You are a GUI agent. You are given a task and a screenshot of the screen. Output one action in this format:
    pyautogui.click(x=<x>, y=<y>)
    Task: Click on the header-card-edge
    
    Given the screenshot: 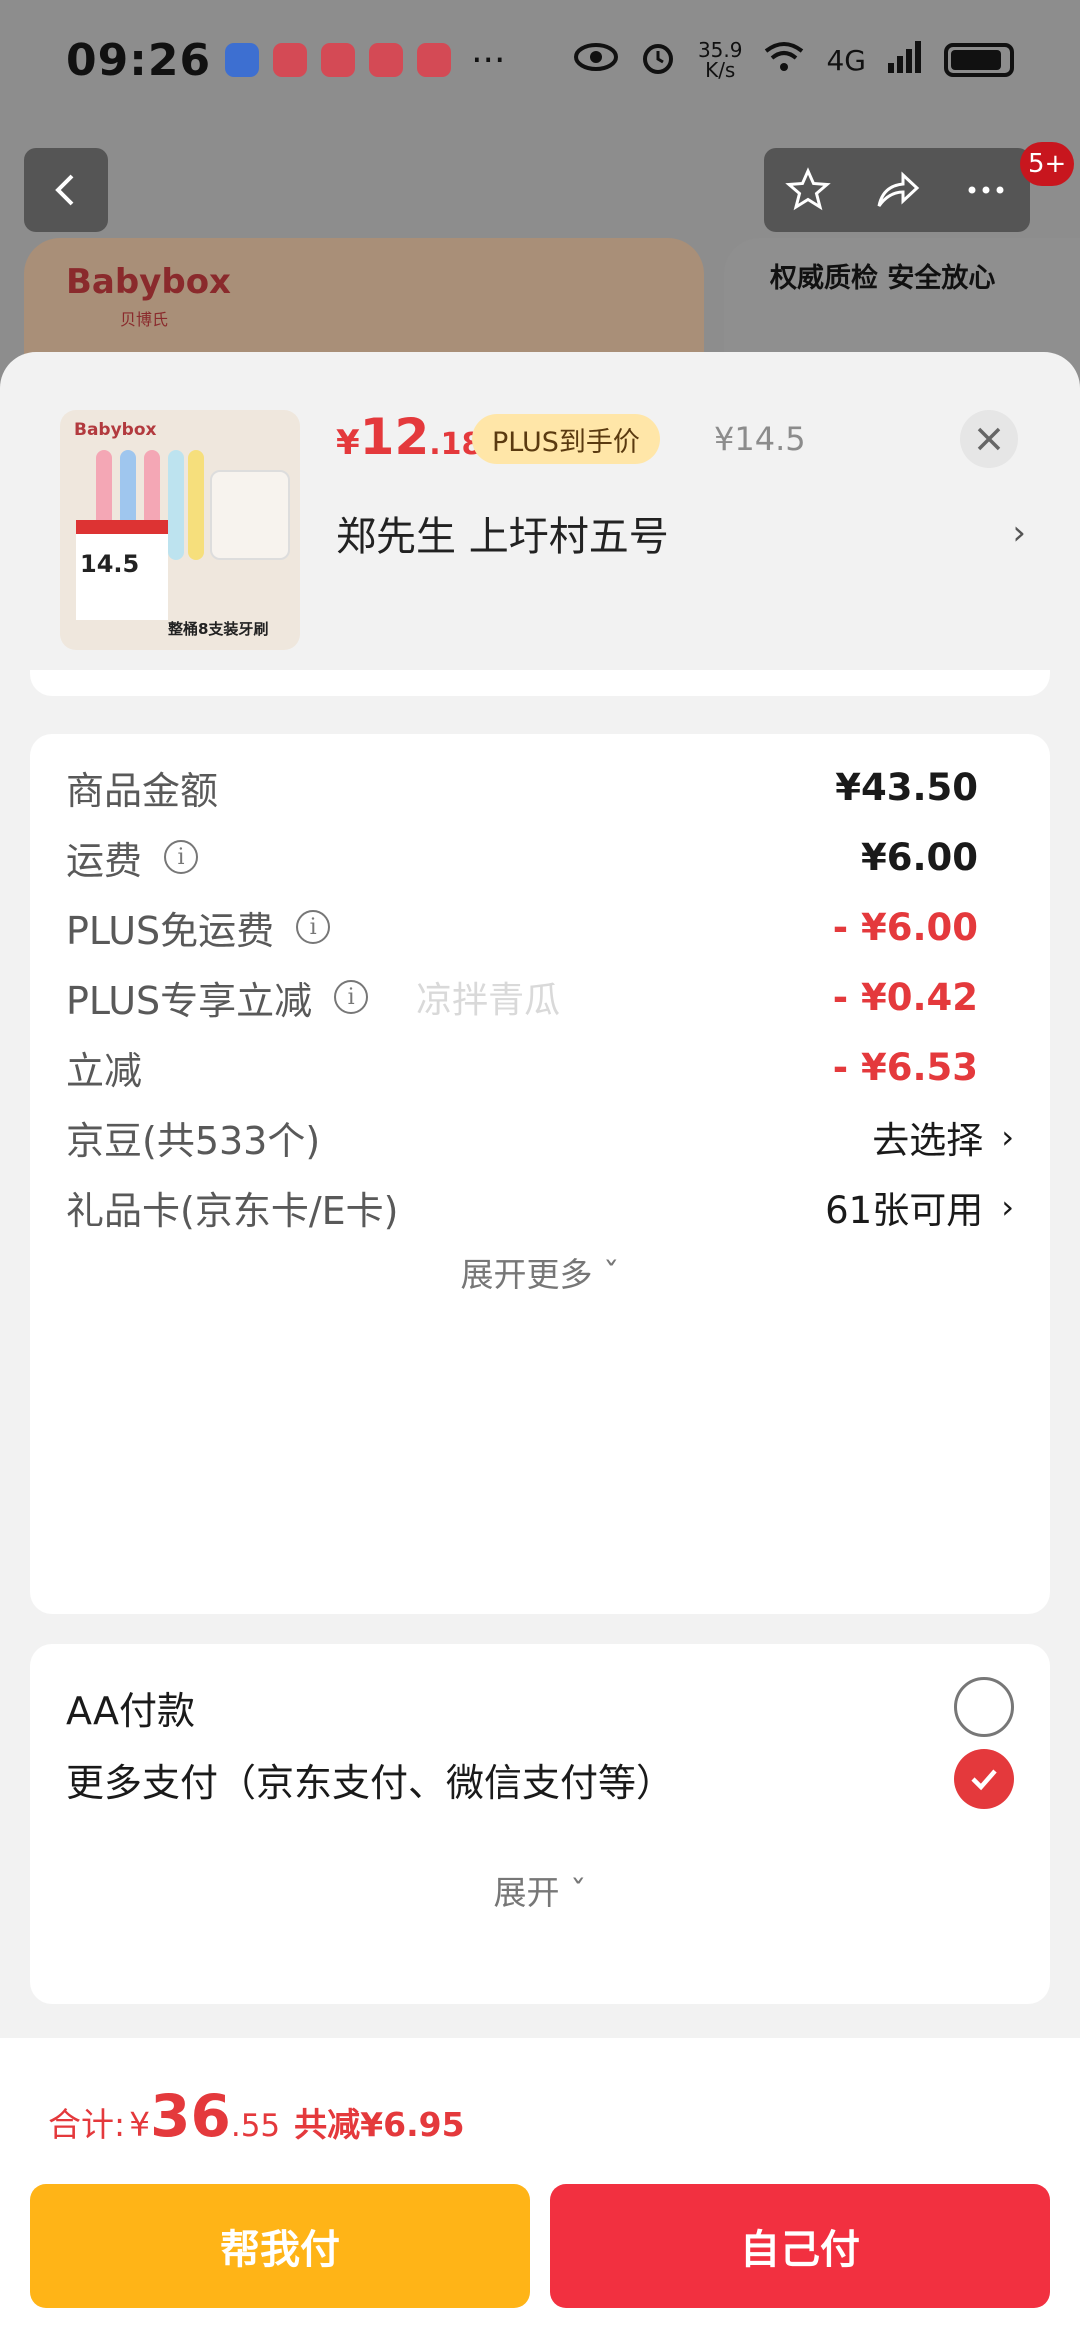 What is the action you would take?
    pyautogui.click(x=540, y=683)
    